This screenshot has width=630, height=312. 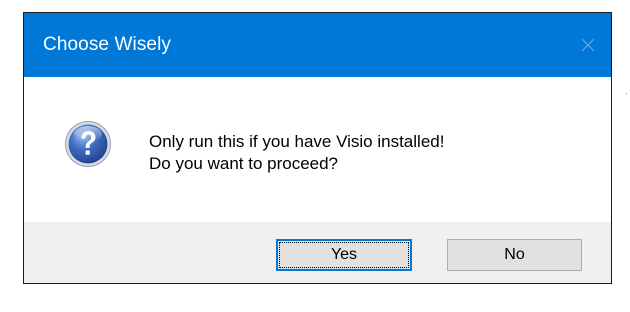 I want to click on no-button: No, so click(x=514, y=255).